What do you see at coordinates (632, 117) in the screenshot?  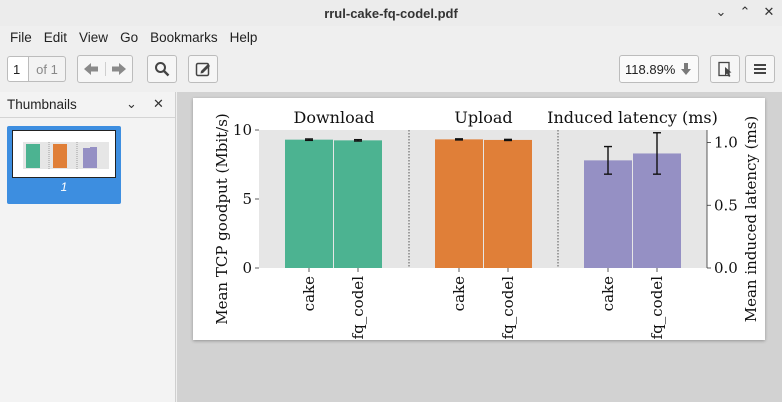 I see `panel-title: Induced latency (ms)` at bounding box center [632, 117].